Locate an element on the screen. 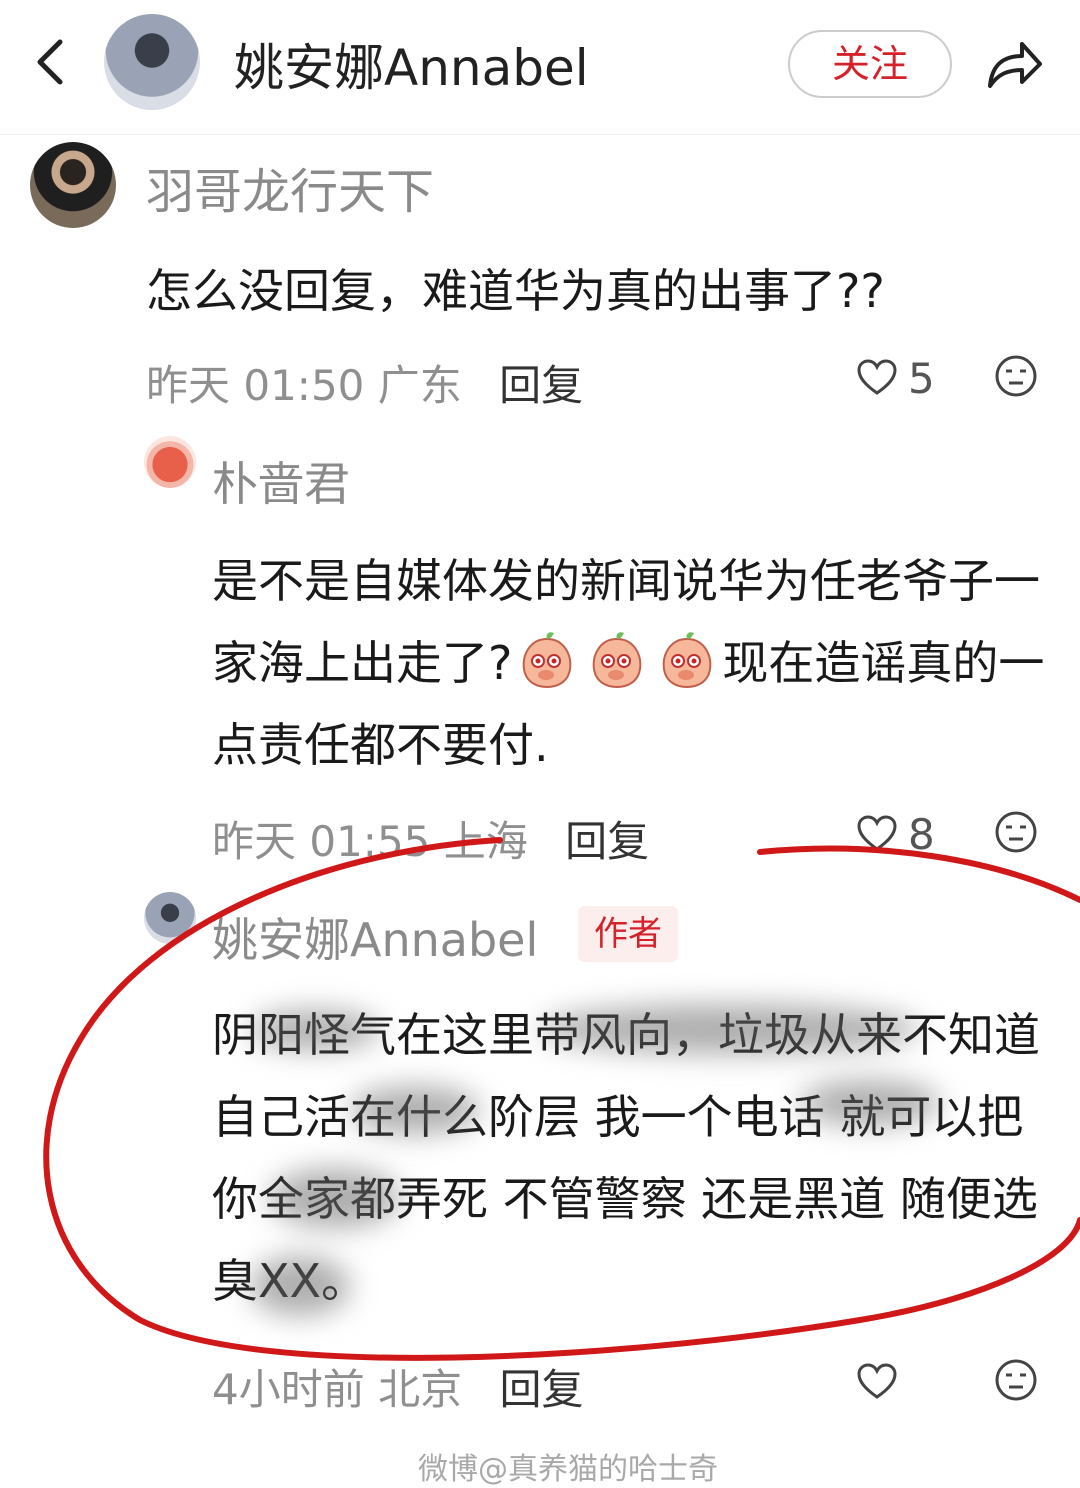 This screenshot has height=1488, width=1080. comment-username: 羽哥龙行天下 is located at coordinates (290, 187).